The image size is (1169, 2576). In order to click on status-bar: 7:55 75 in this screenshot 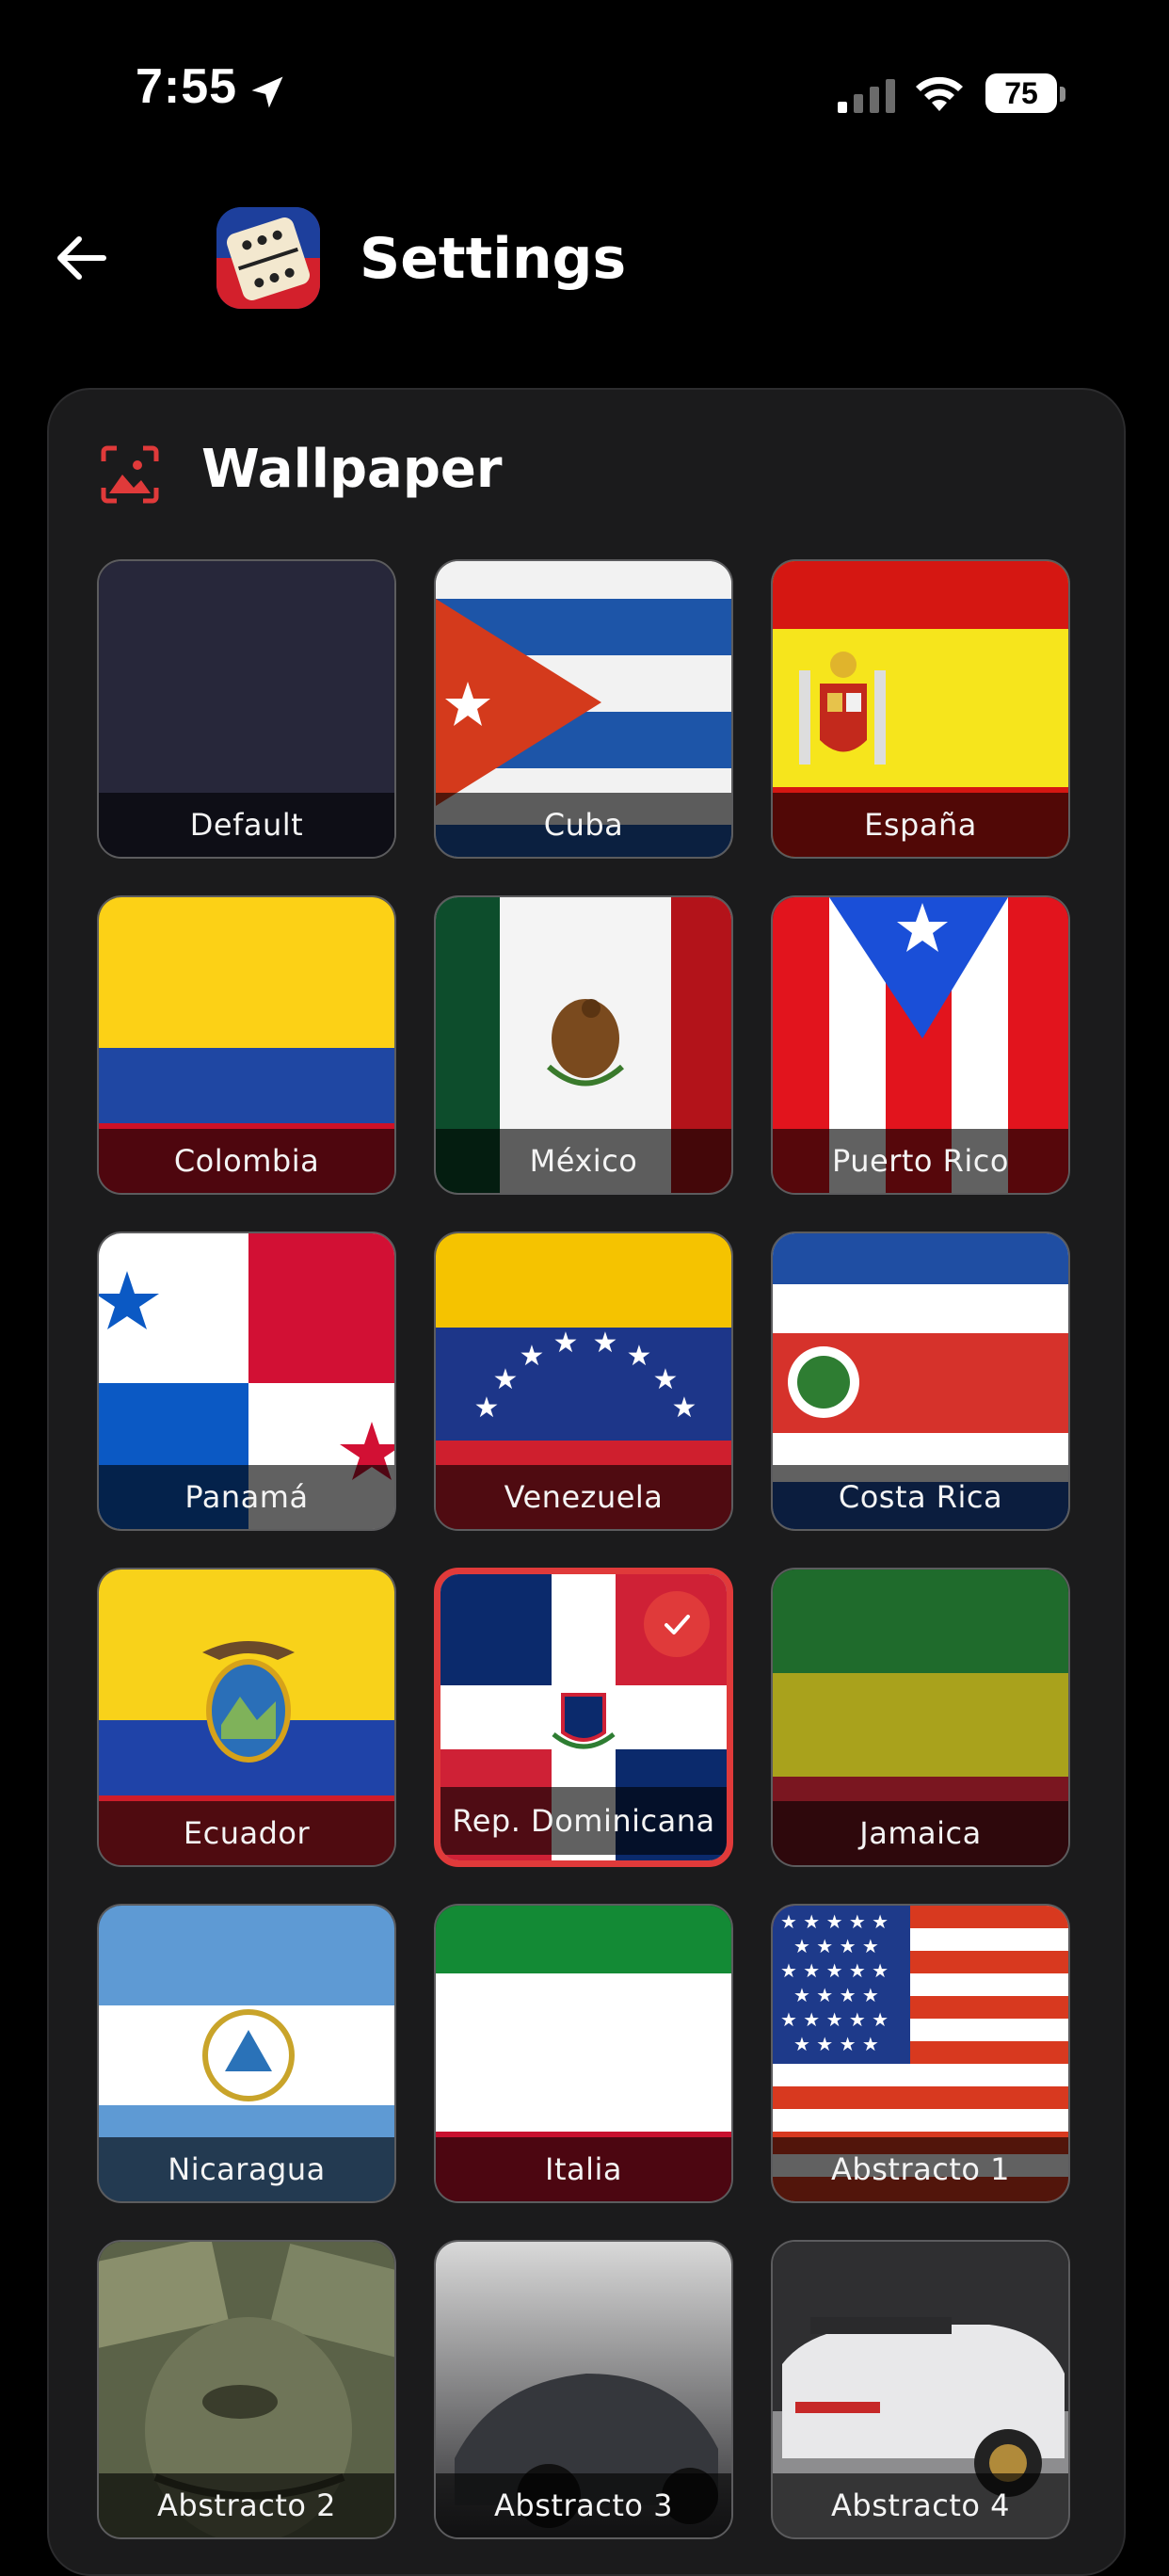, I will do `click(584, 94)`.